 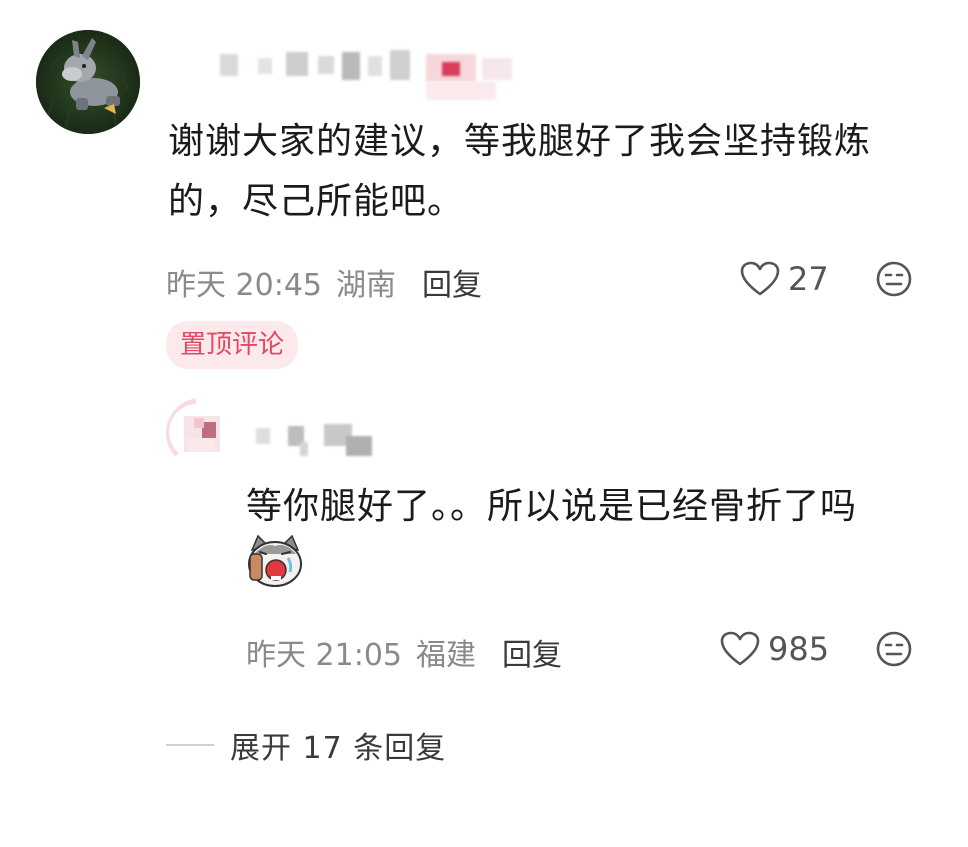 I want to click on comment-reply-button: 回复, so click(x=452, y=282).